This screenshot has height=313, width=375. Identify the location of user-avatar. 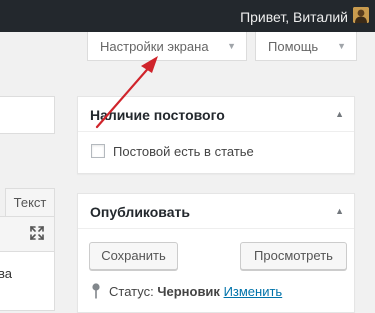
(361, 15).